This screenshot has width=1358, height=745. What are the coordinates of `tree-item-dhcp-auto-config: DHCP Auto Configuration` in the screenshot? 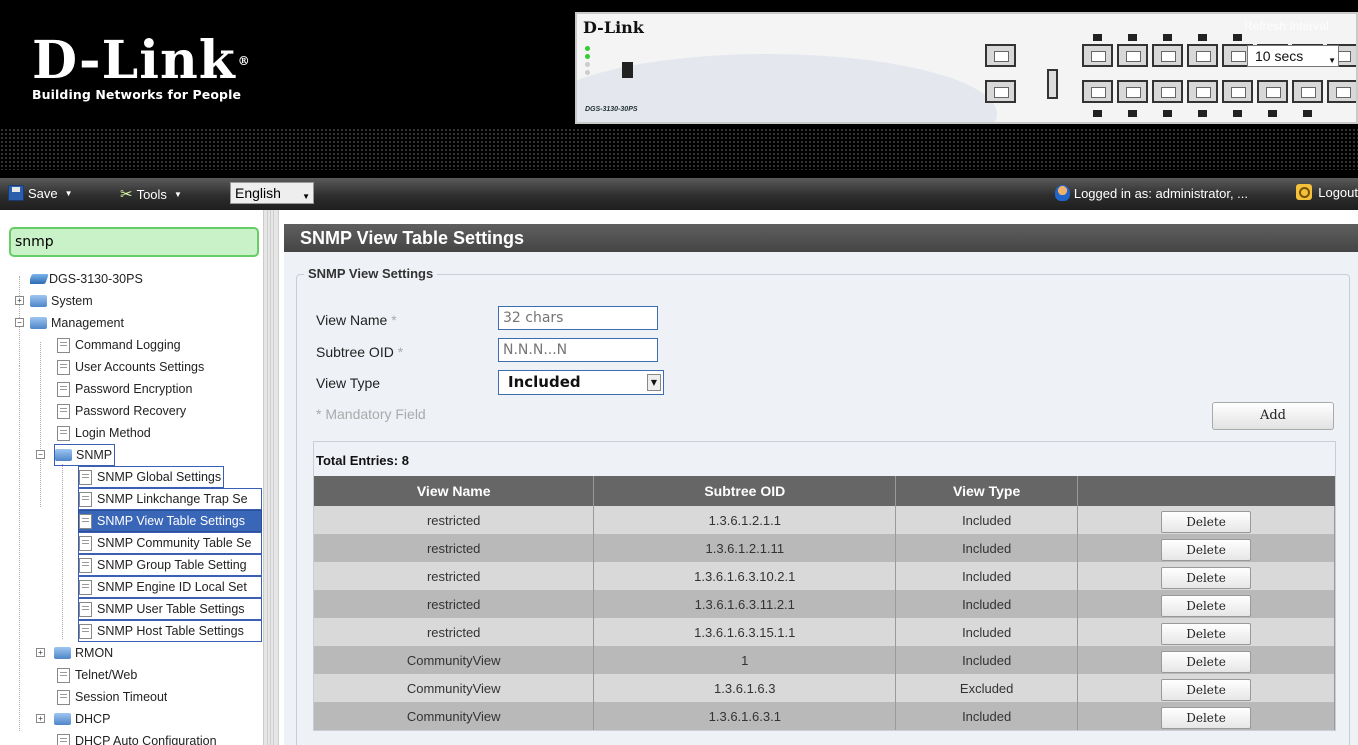 It's located at (137, 737).